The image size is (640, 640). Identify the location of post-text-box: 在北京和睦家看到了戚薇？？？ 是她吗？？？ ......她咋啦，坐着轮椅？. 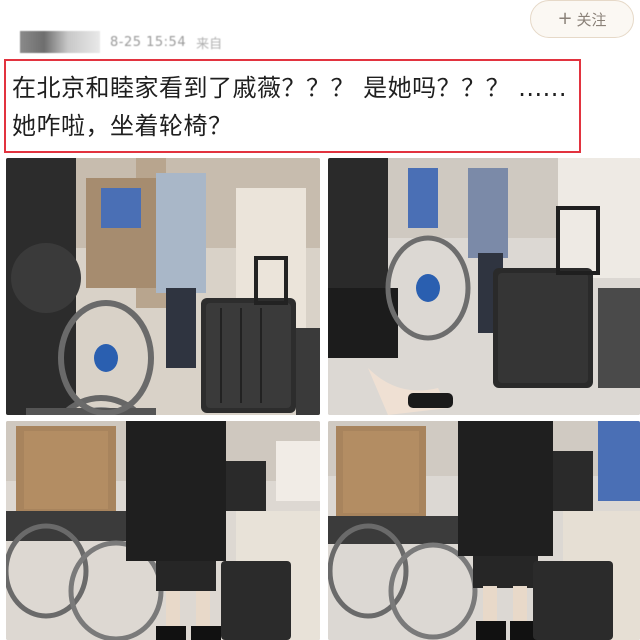
(292, 106).